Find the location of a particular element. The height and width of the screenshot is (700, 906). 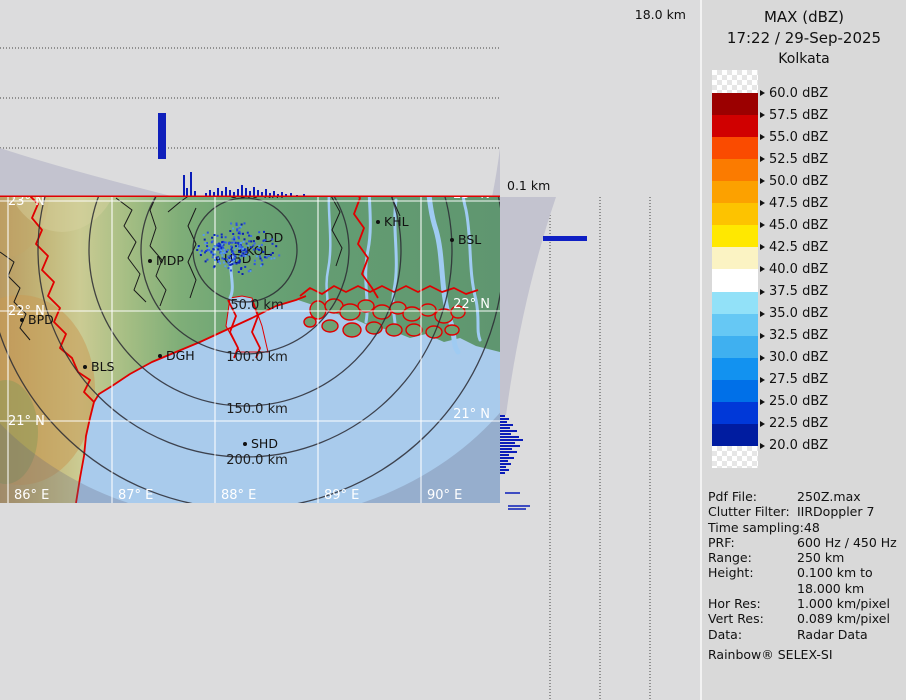

metadata-value: IIRDoppler 7 is located at coordinates (836, 512).